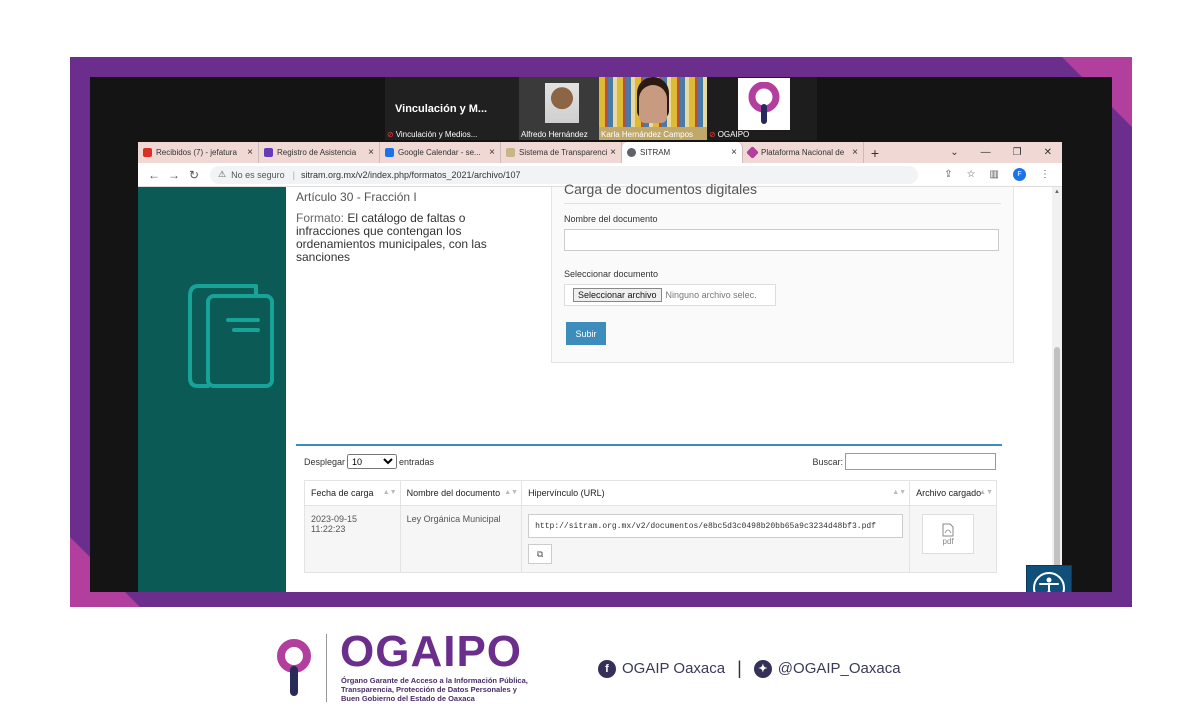 This screenshot has width=1200, height=720. Describe the element at coordinates (540, 554) in the screenshot. I see `copy-button: ⧉` at that location.